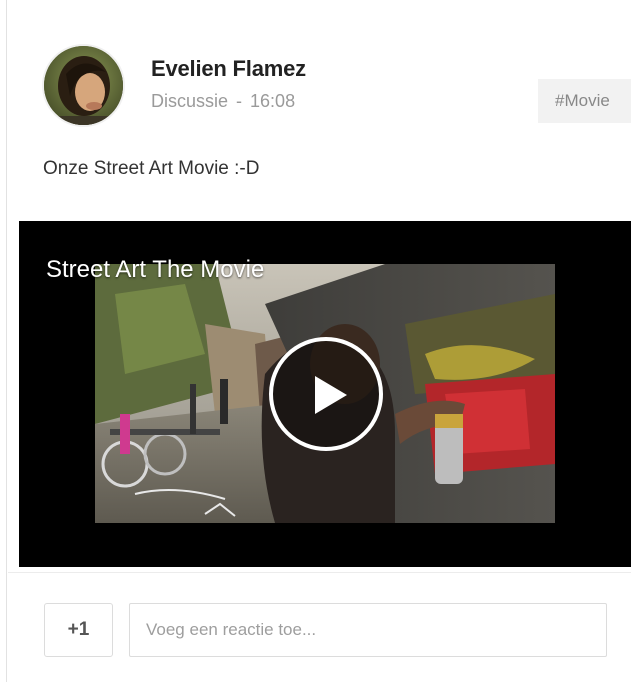 This screenshot has height=682, width=631. What do you see at coordinates (584, 101) in the screenshot?
I see `post-tag: #Movie` at bounding box center [584, 101].